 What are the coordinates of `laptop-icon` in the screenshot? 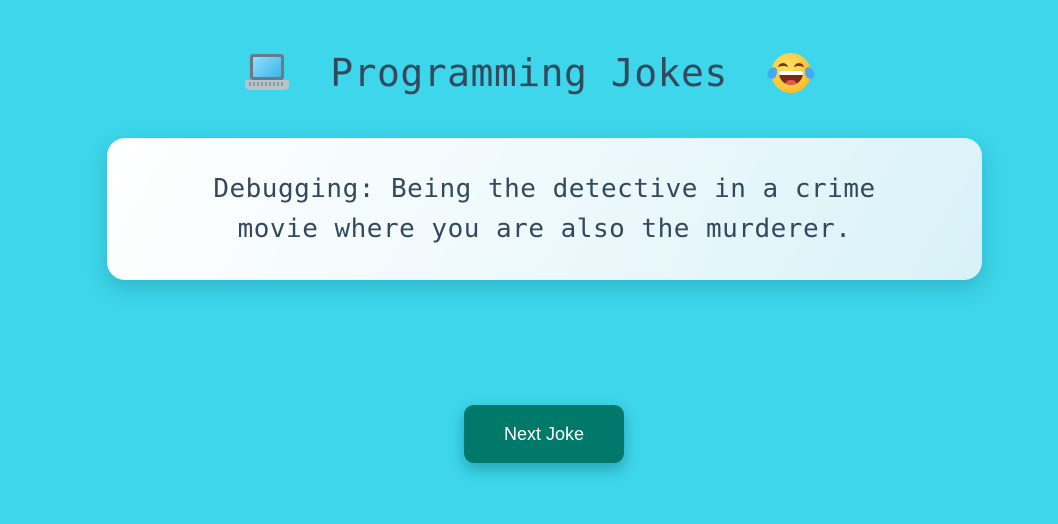 It's located at (267, 72).